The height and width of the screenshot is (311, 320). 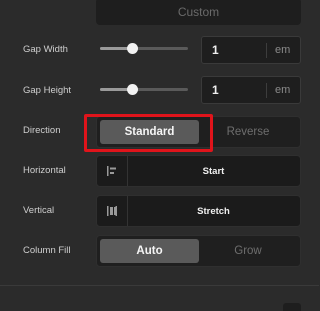 What do you see at coordinates (44, 170) in the screenshot?
I see `horizontal-label: Horizontal` at bounding box center [44, 170].